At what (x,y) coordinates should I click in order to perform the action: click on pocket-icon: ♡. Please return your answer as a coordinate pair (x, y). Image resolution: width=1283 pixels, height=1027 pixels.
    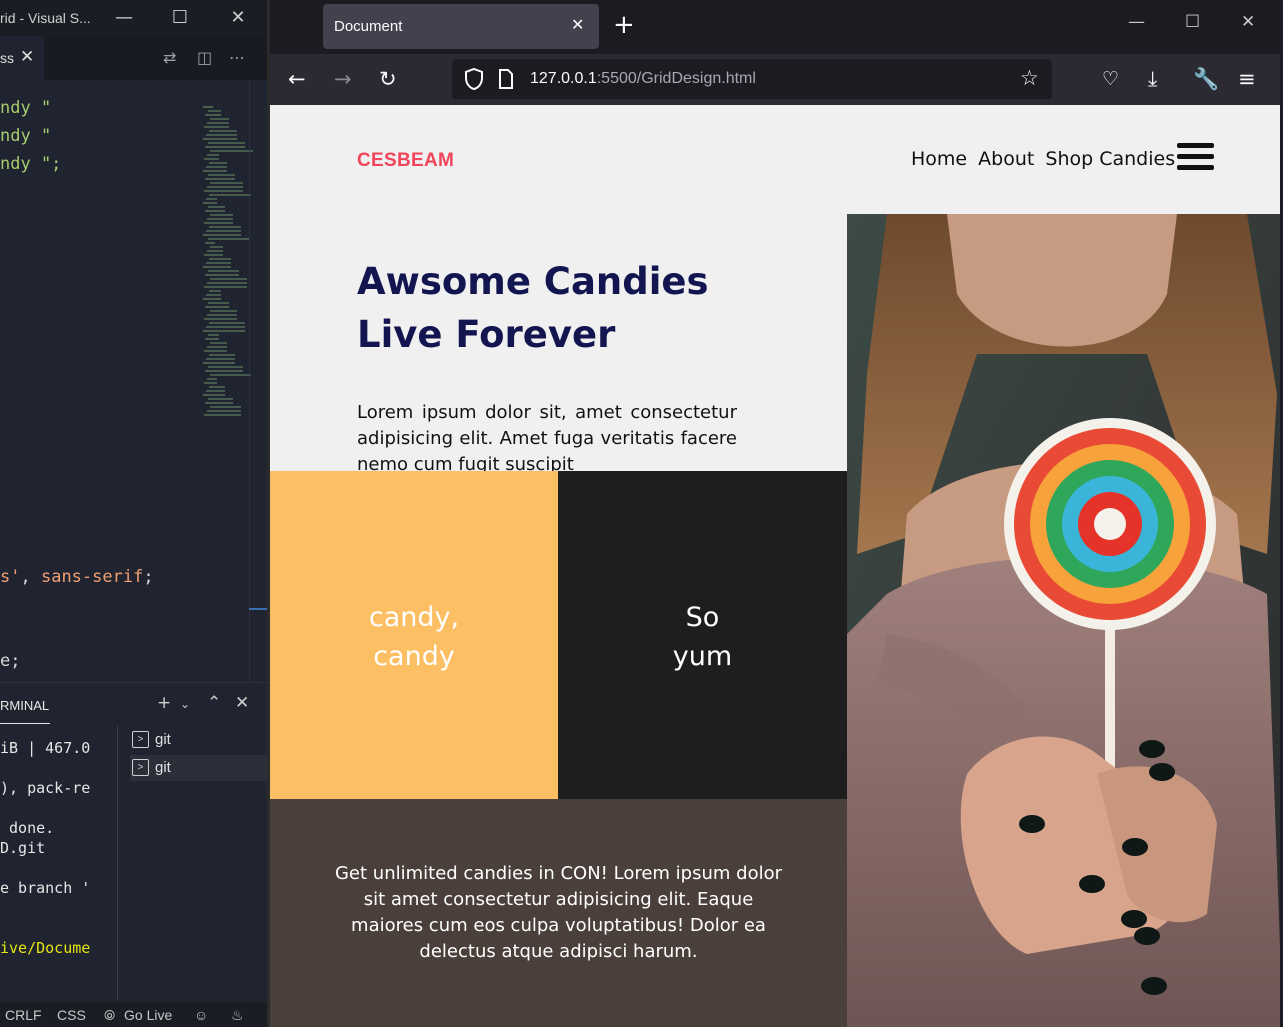
    Looking at the image, I should click on (1110, 79).